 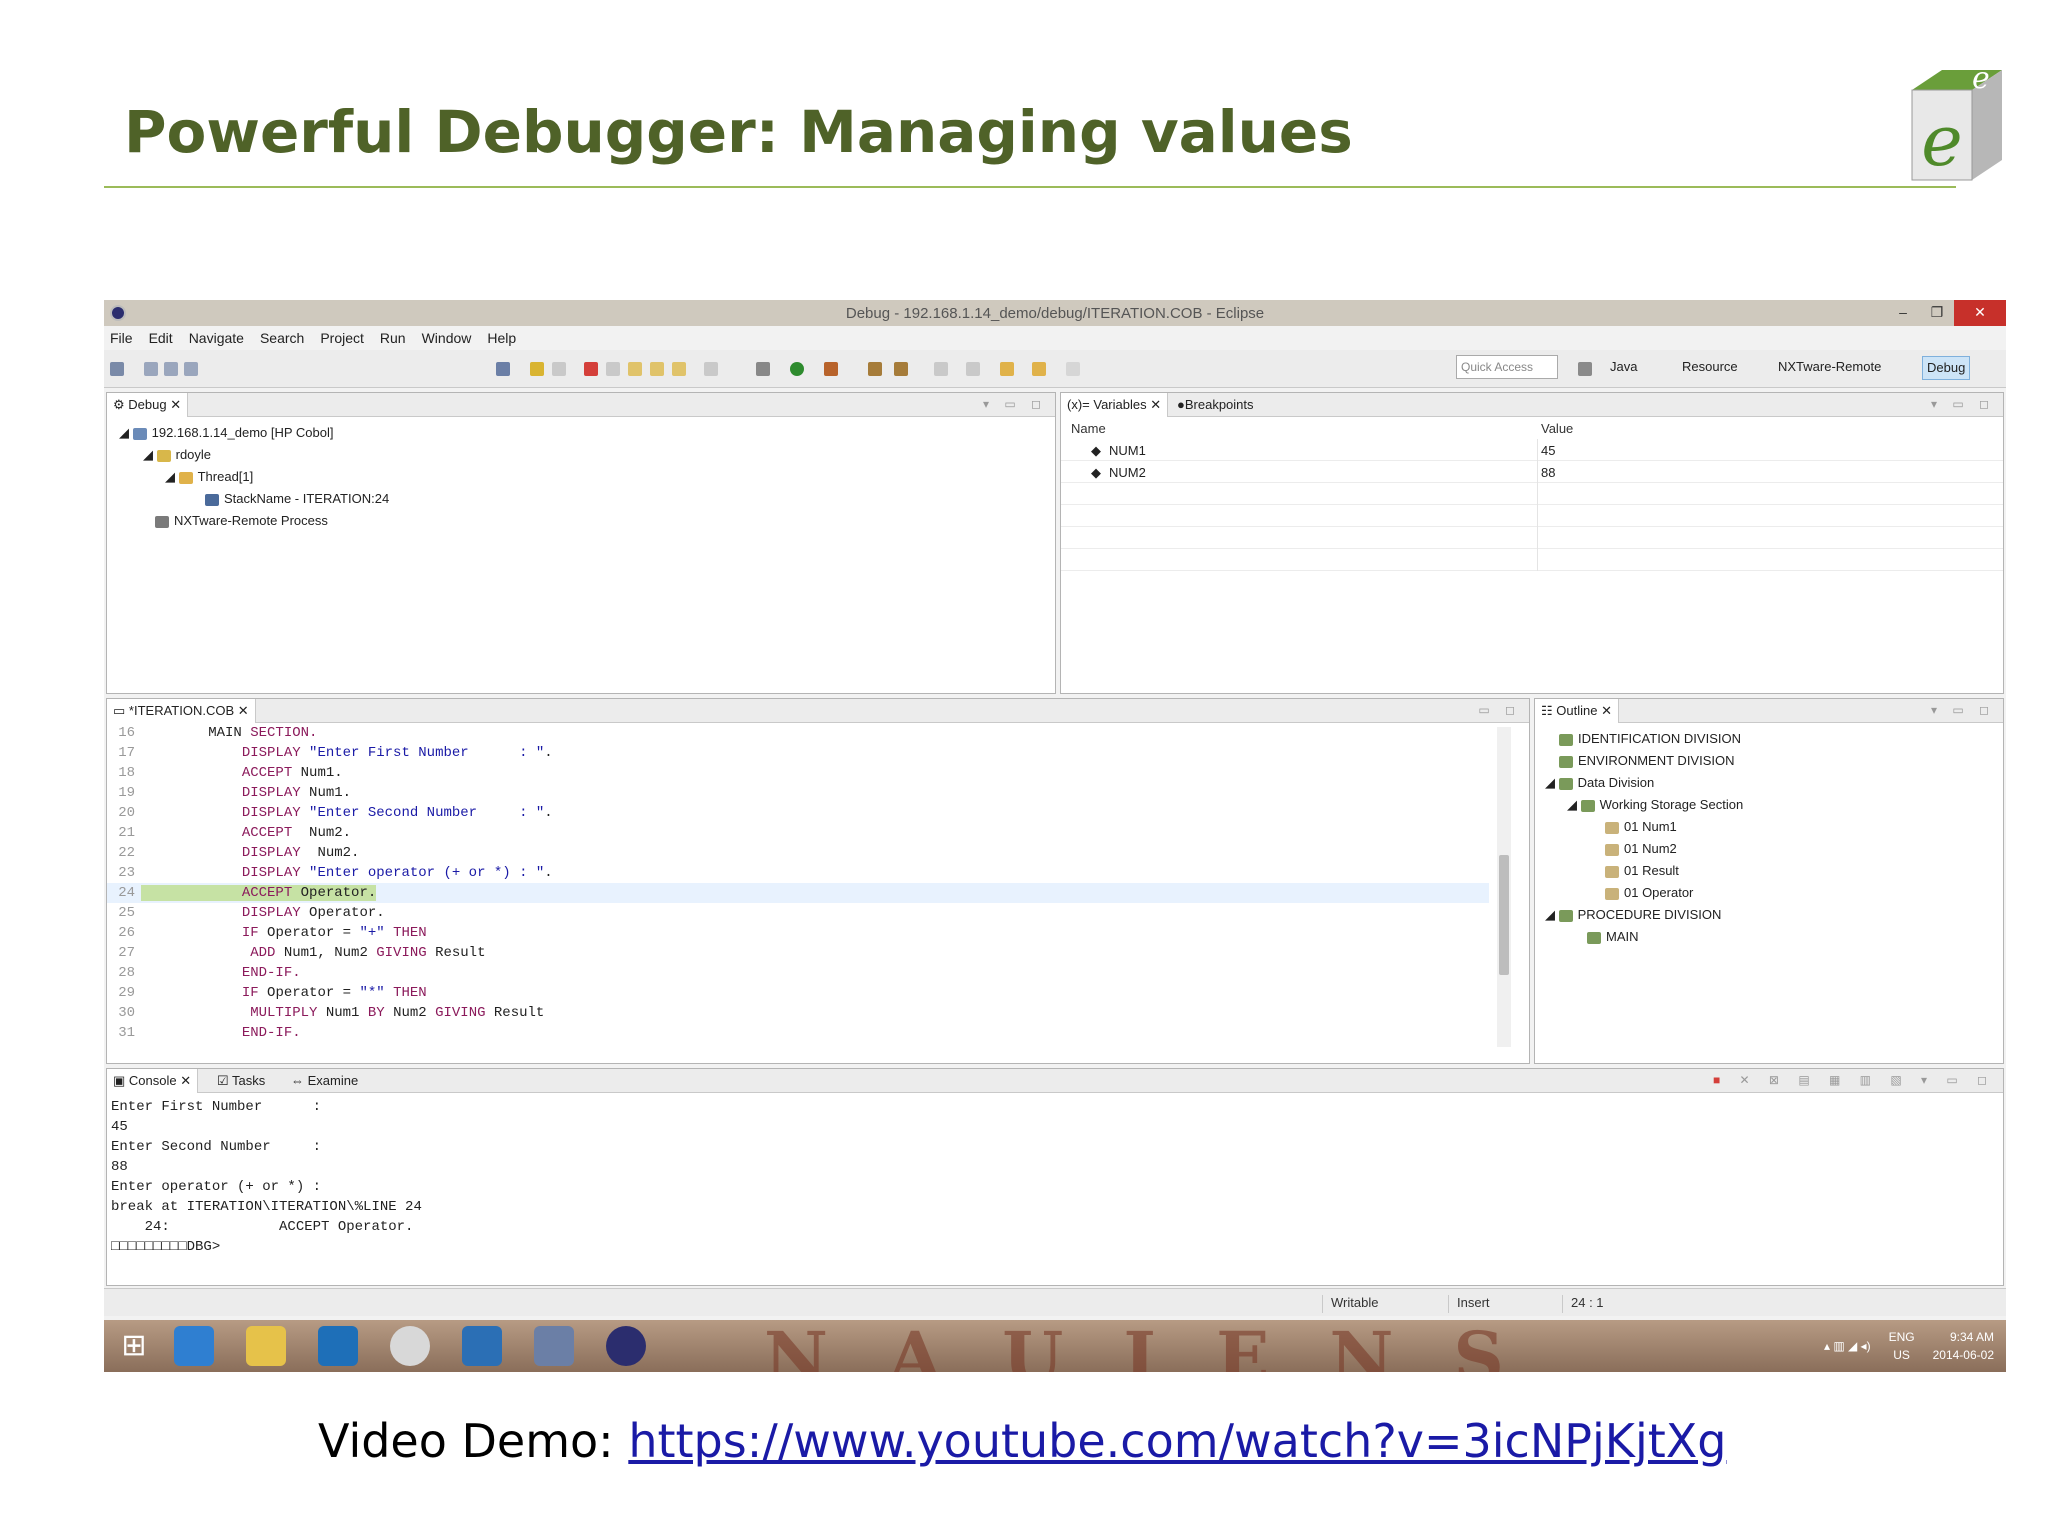 I want to click on step-return-icon, so click(x=679, y=369).